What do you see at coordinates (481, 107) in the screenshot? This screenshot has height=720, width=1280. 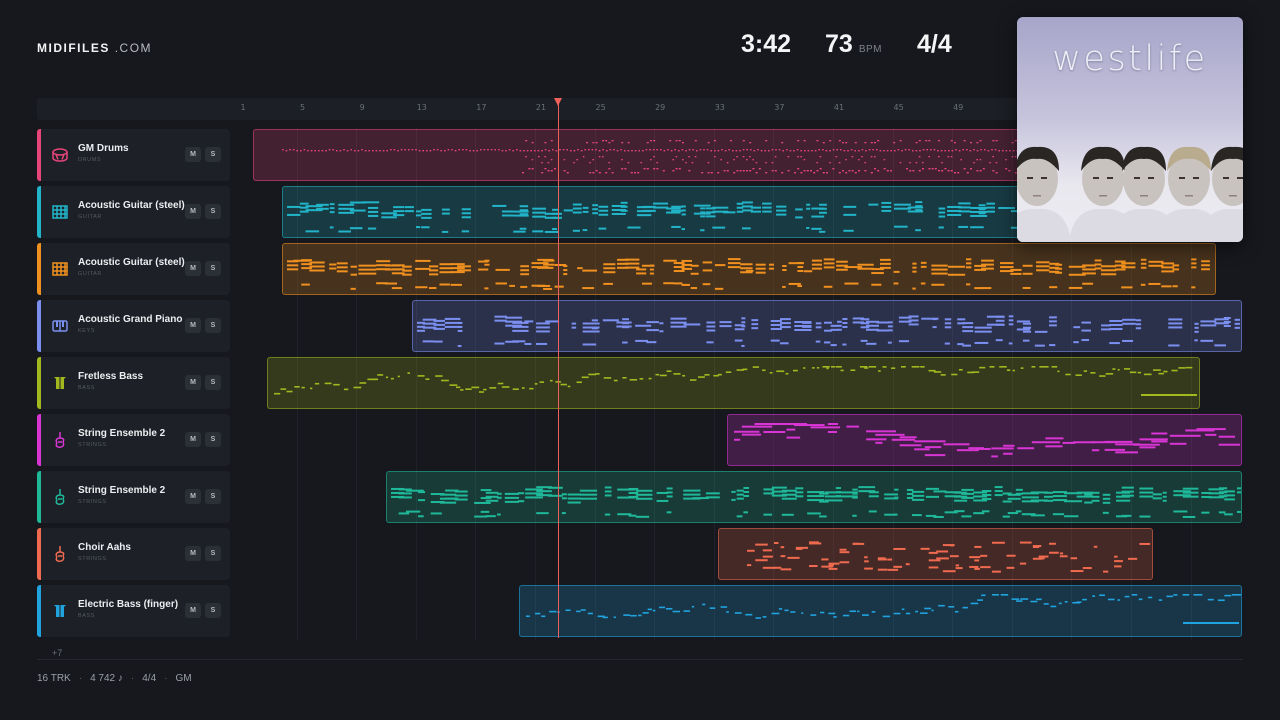 I see `ruler-tick: 17` at bounding box center [481, 107].